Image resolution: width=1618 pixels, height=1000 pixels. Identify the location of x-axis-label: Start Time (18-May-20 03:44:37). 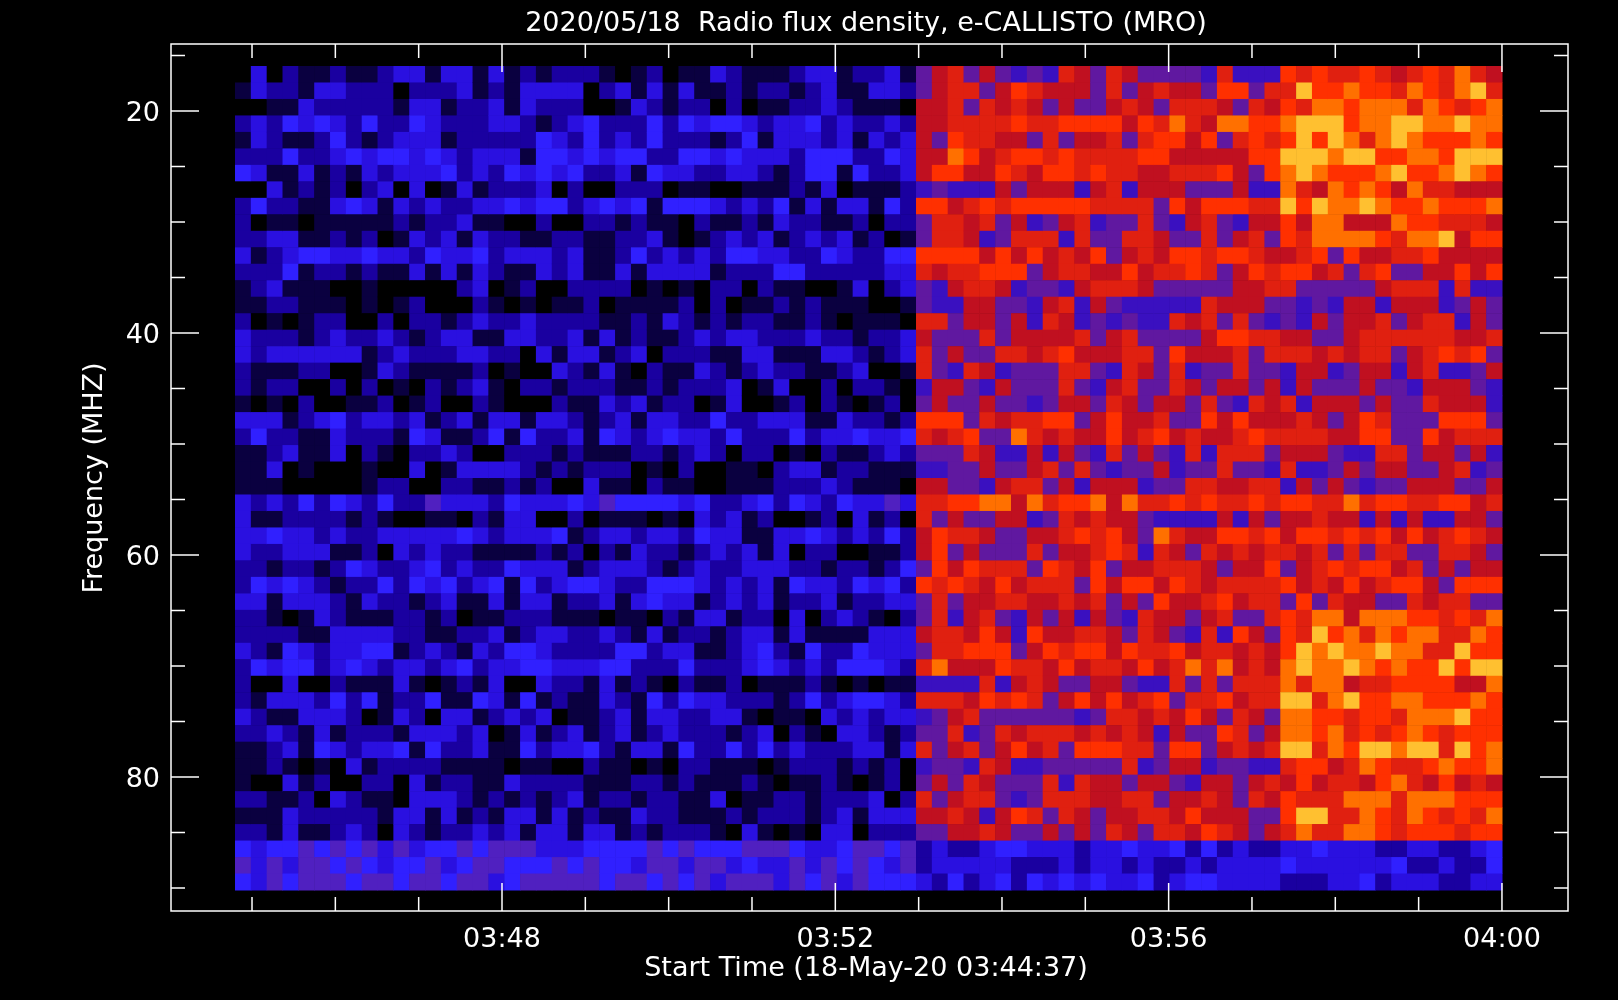
(866, 966).